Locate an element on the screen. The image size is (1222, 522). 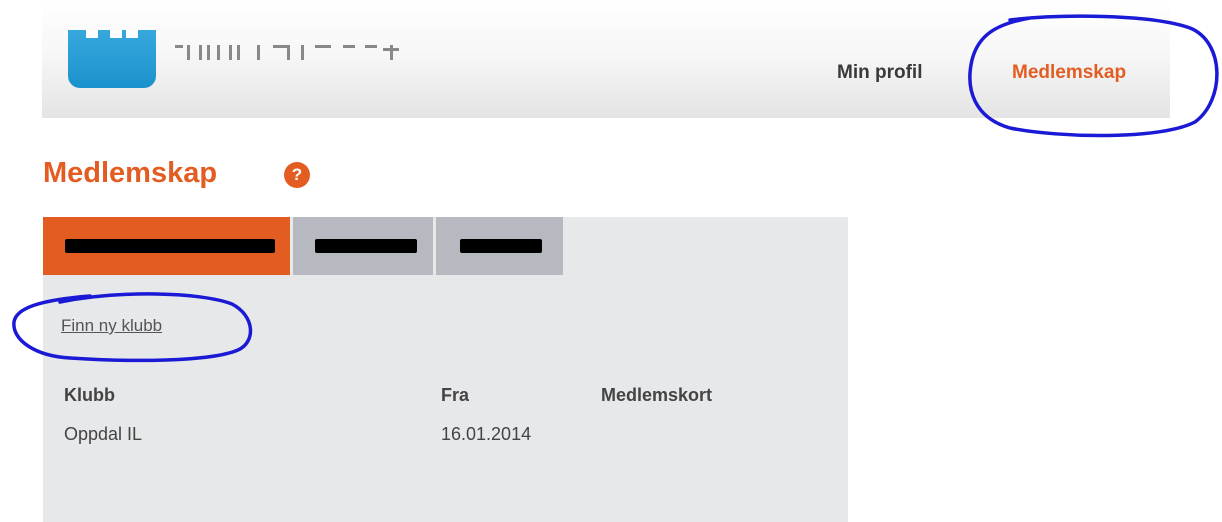
logo-wordmark is located at coordinates (287, 52).